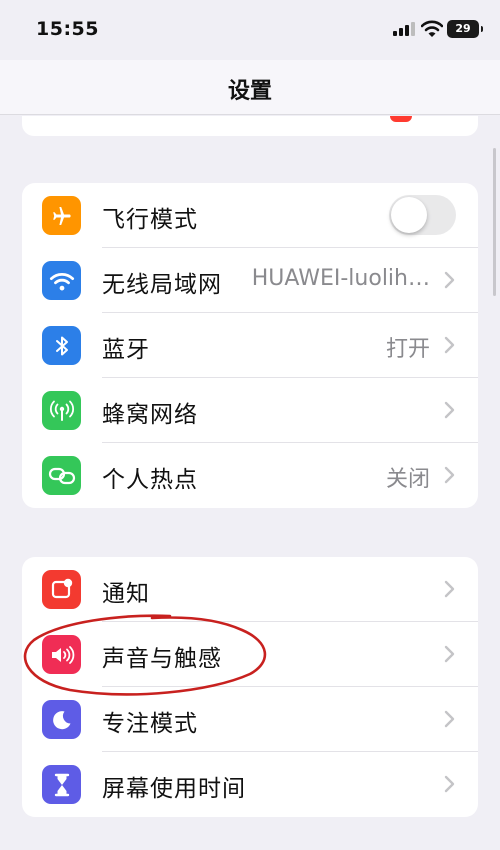 The width and height of the screenshot is (500, 850). Describe the element at coordinates (61, 410) in the screenshot. I see `antenna-icon` at that location.